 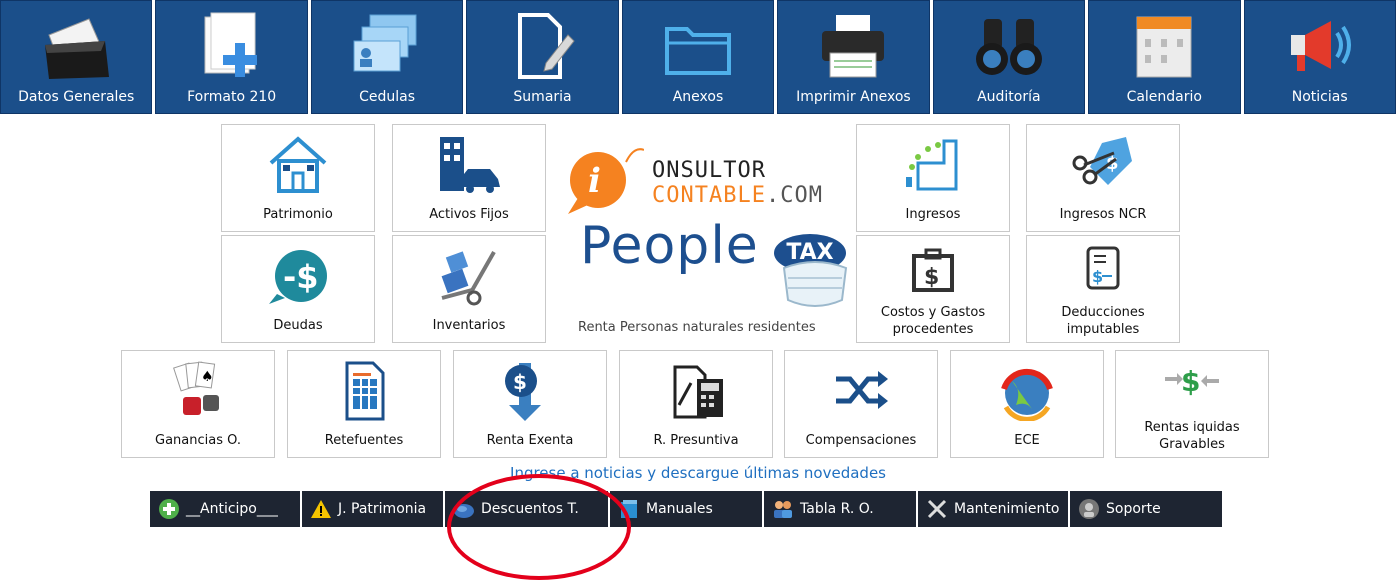 What do you see at coordinates (298, 214) in the screenshot?
I see `tile-label: Patrimonio` at bounding box center [298, 214].